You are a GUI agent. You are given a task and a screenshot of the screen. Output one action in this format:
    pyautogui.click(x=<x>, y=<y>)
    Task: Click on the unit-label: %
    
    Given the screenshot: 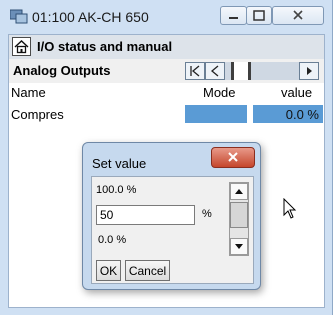 What is the action you would take?
    pyautogui.click(x=207, y=214)
    